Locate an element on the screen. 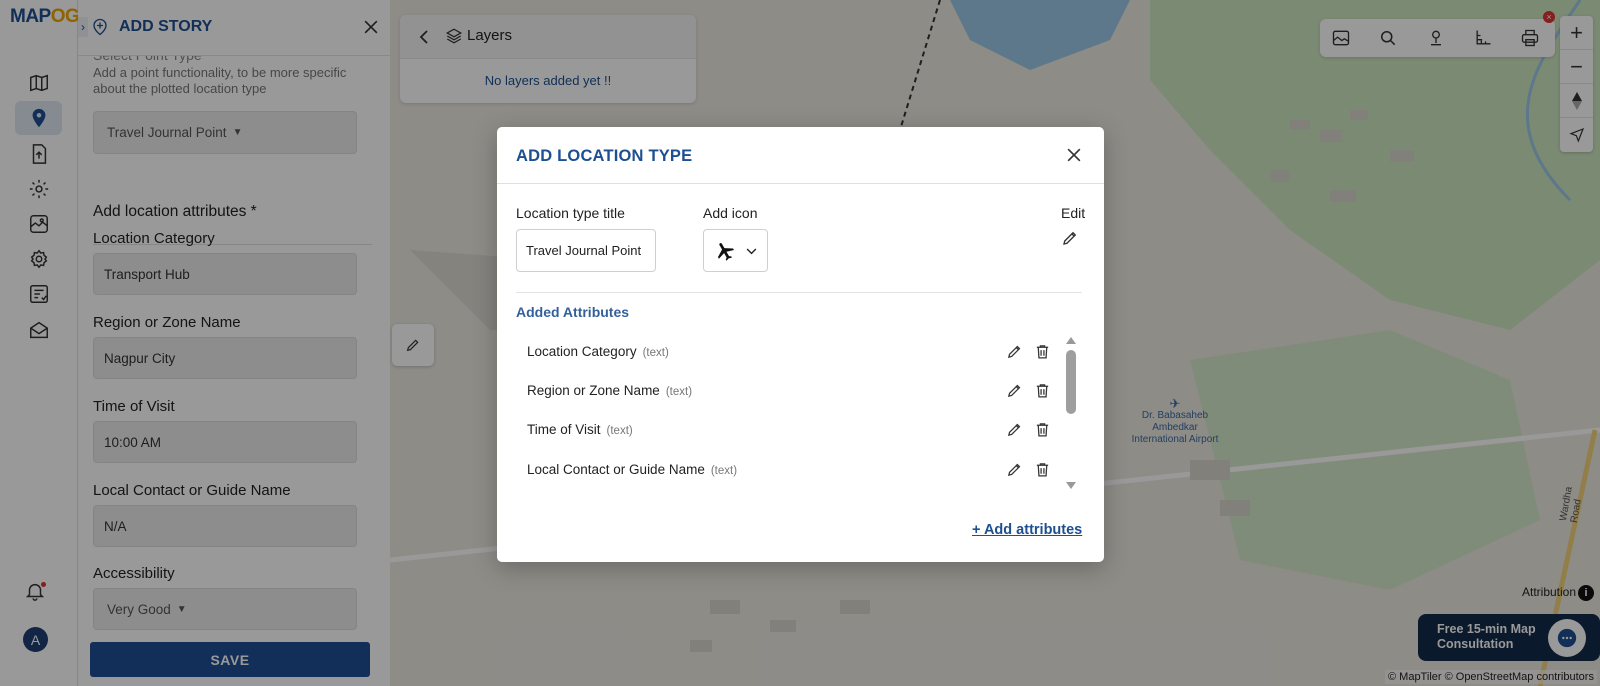  list-item: Region or Zone Name (text) is located at coordinates (791, 391).